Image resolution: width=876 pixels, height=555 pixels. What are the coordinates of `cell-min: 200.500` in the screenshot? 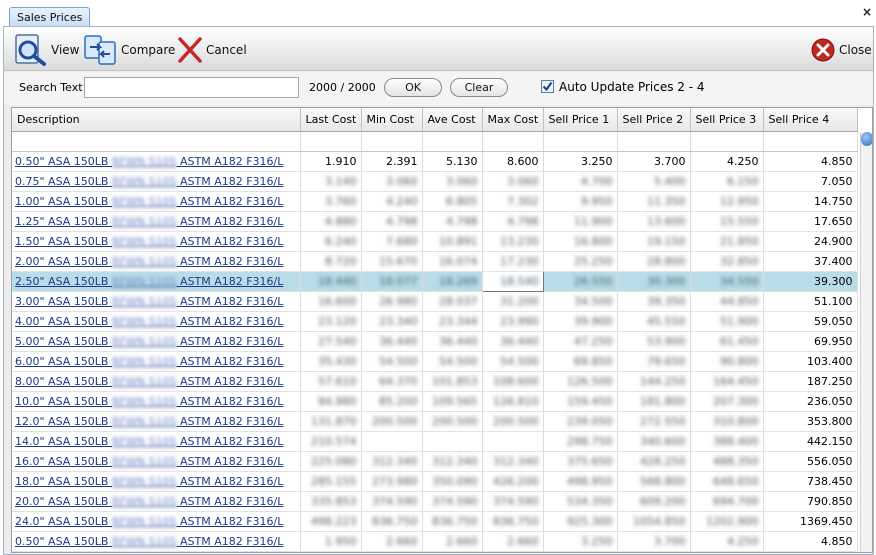 It's located at (392, 421).